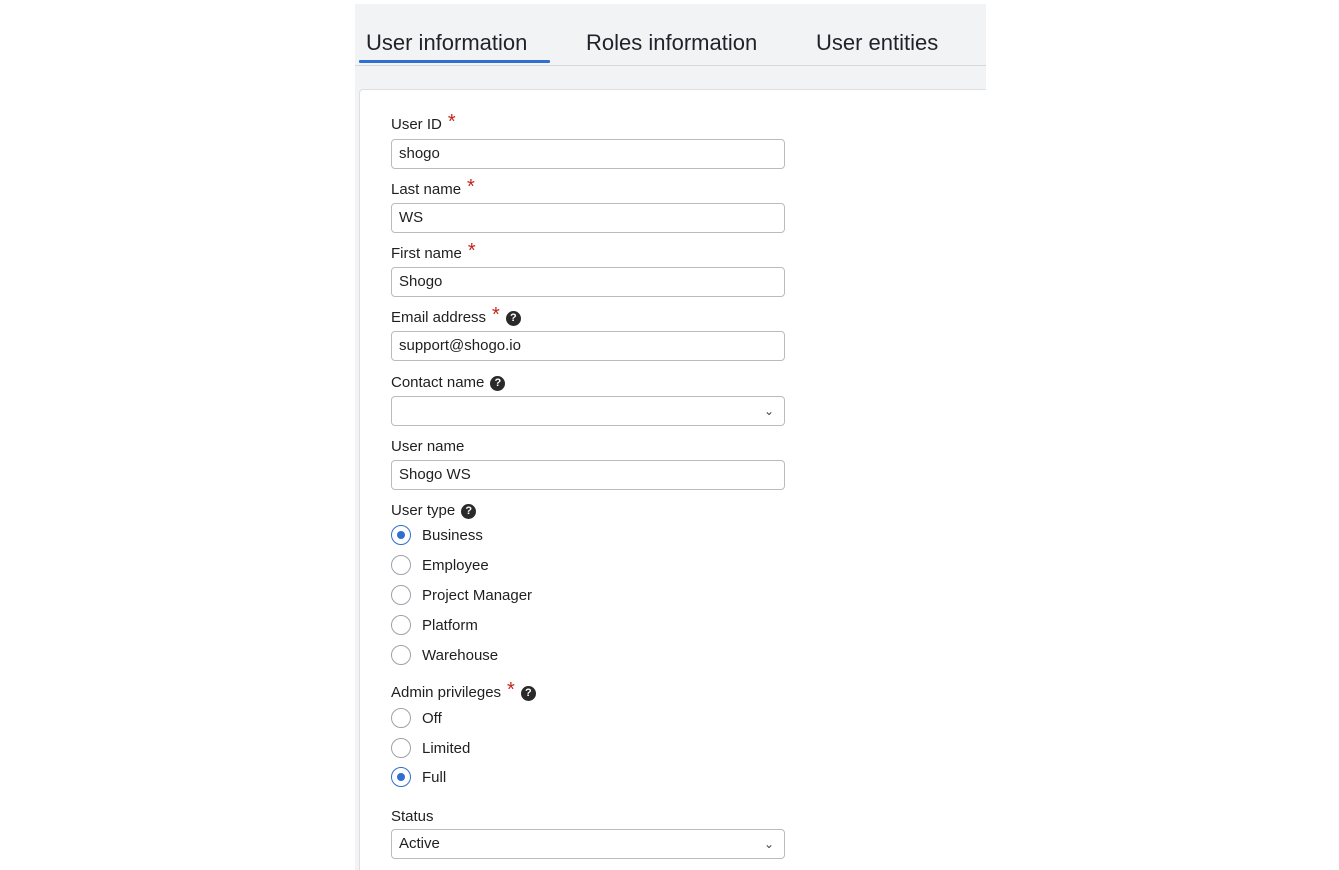  I want to click on user-name-label: User name, so click(427, 447).